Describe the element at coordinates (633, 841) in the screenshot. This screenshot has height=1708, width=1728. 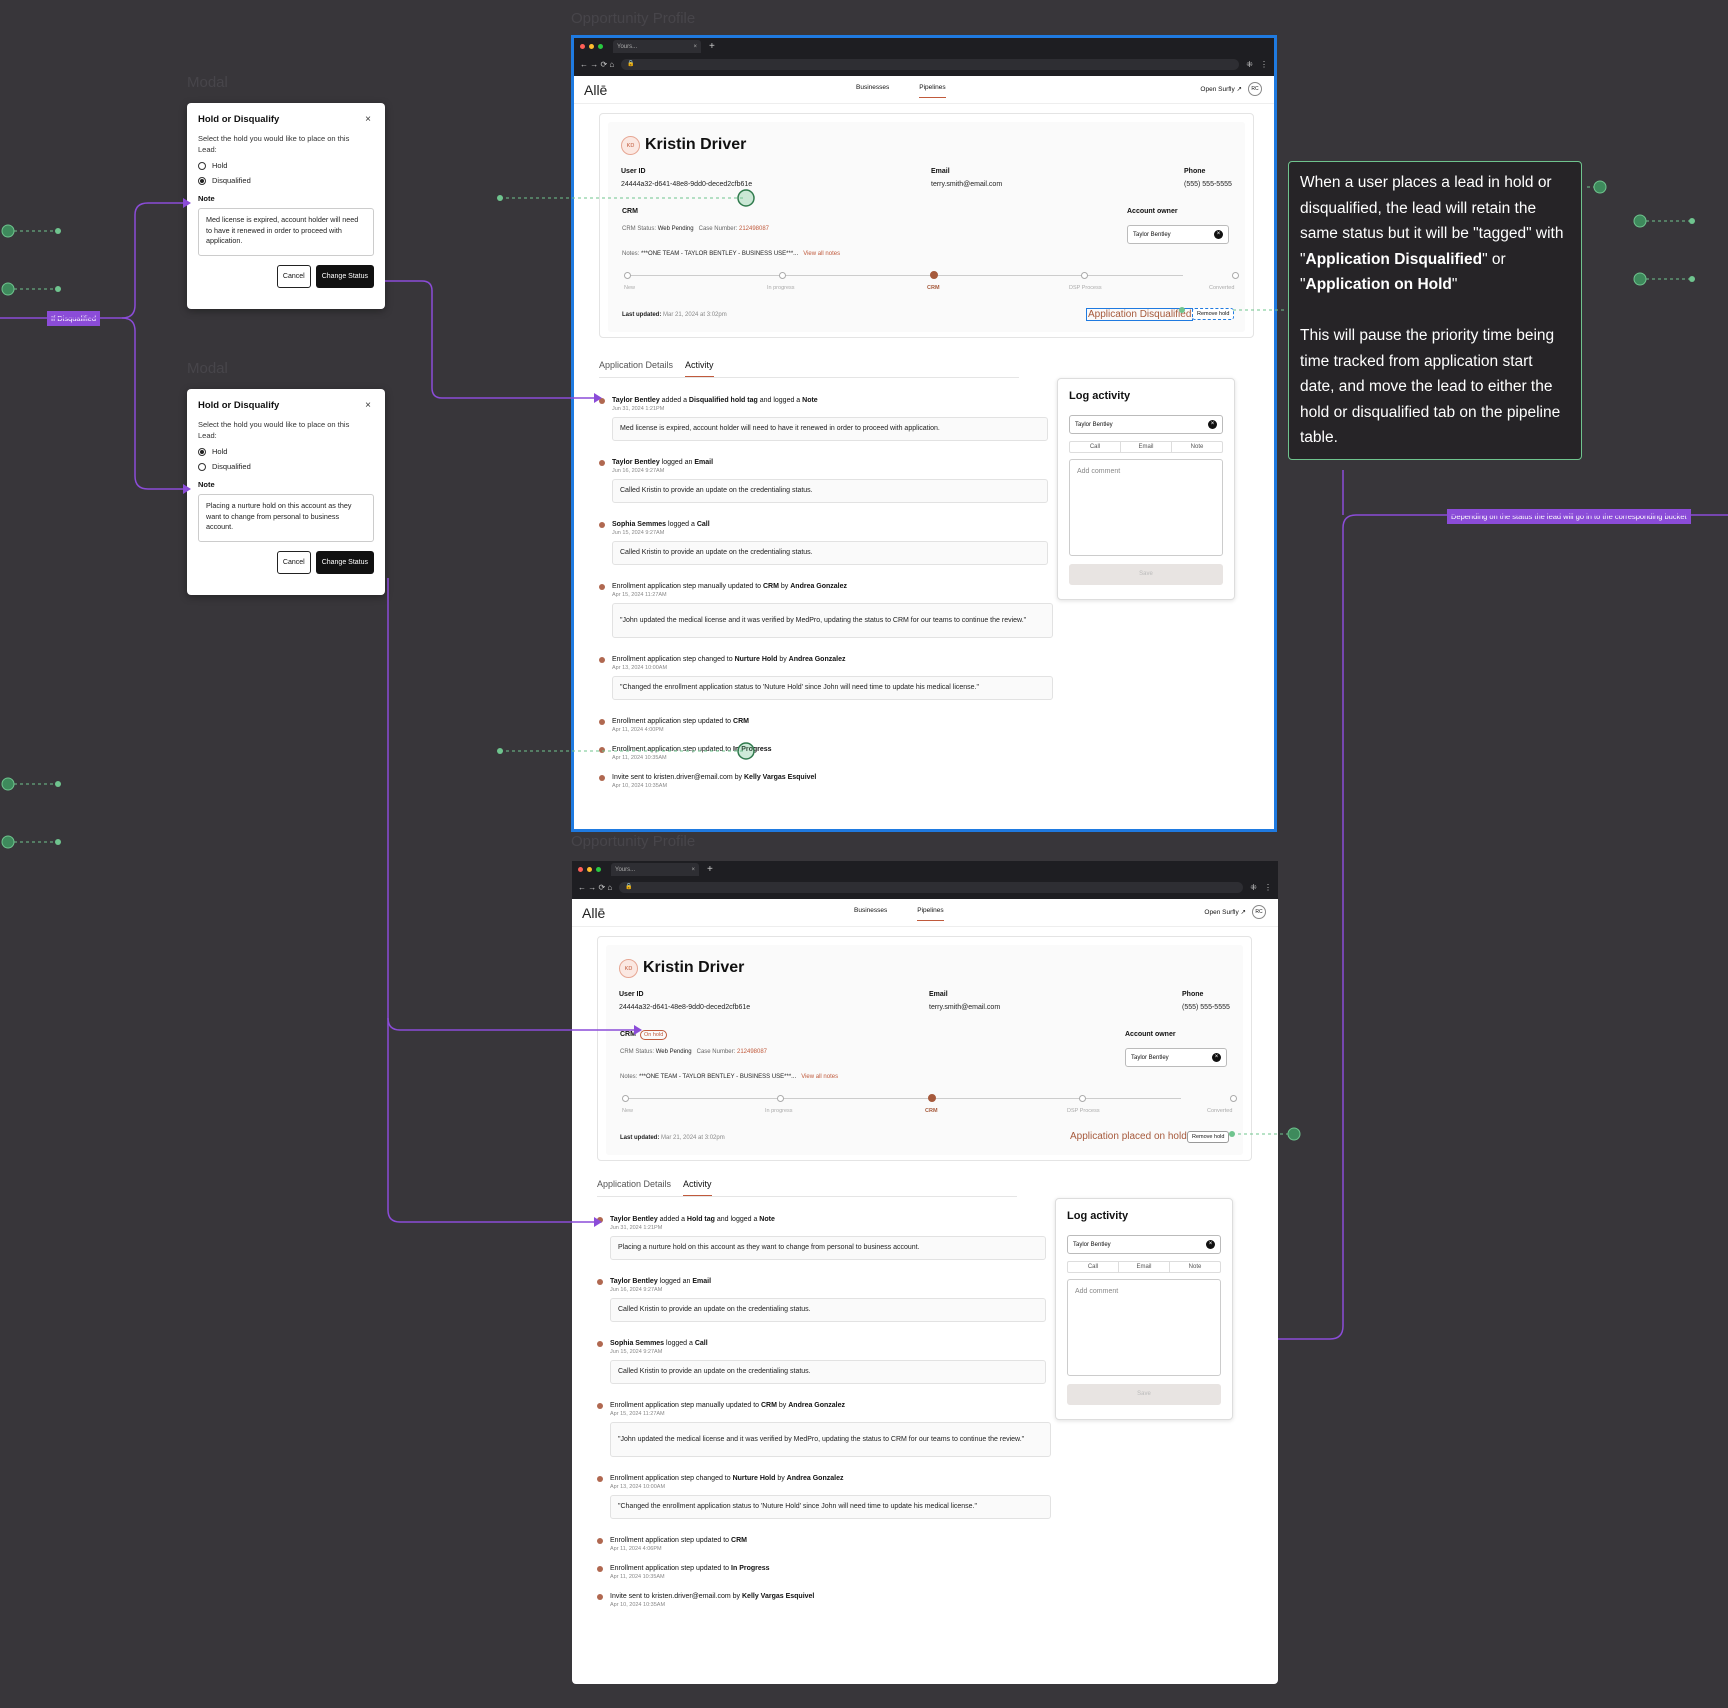
I see `frame-label-profile-2: Opportunity Profile` at that location.